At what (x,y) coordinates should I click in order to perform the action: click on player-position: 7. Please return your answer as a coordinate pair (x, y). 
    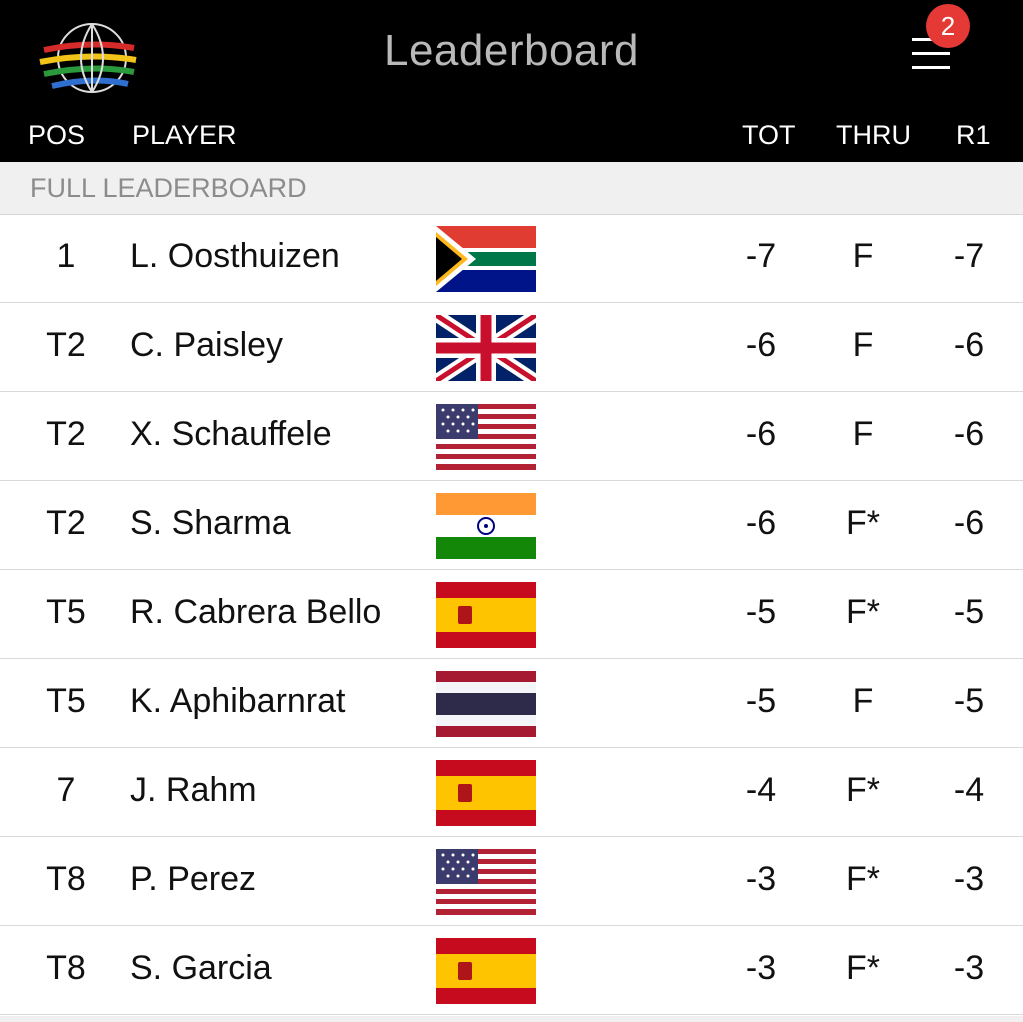
    Looking at the image, I should click on (66, 790).